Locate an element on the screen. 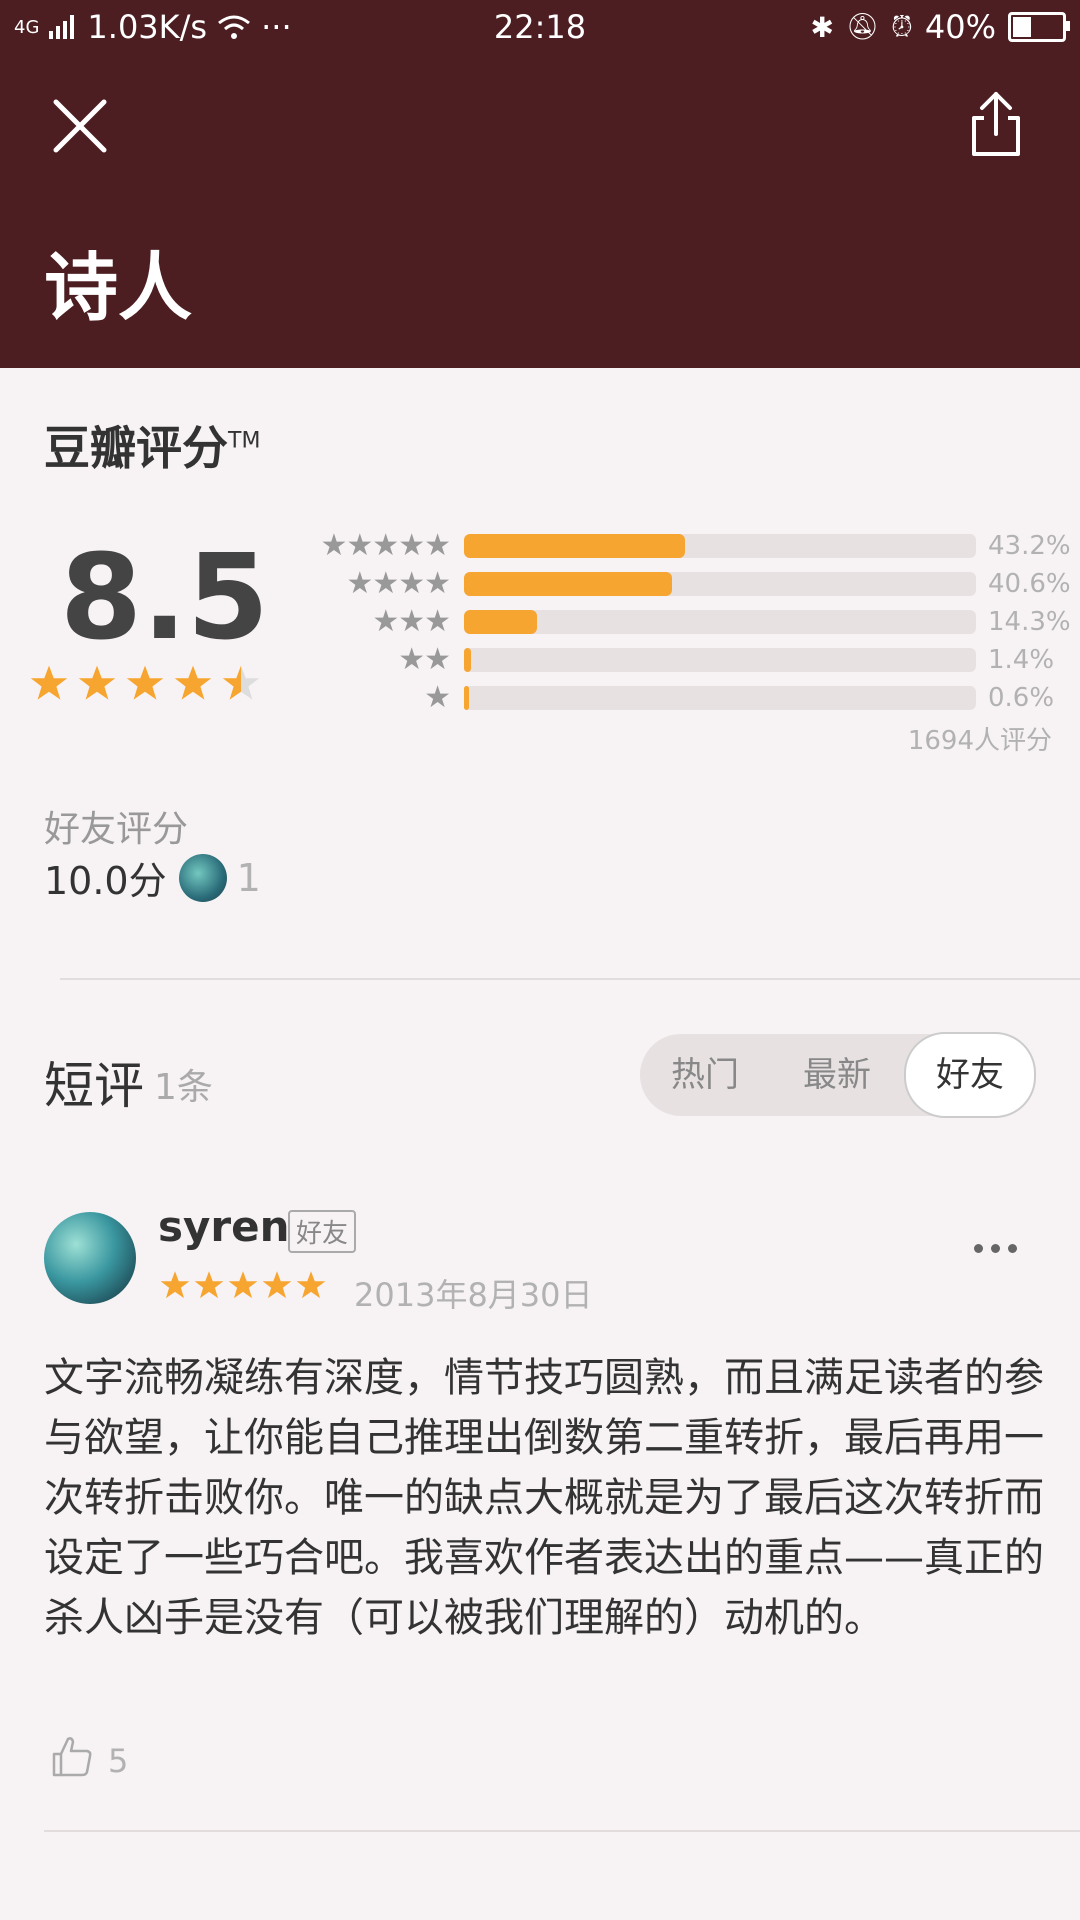  thumbs-up-icon is located at coordinates (72, 1756).